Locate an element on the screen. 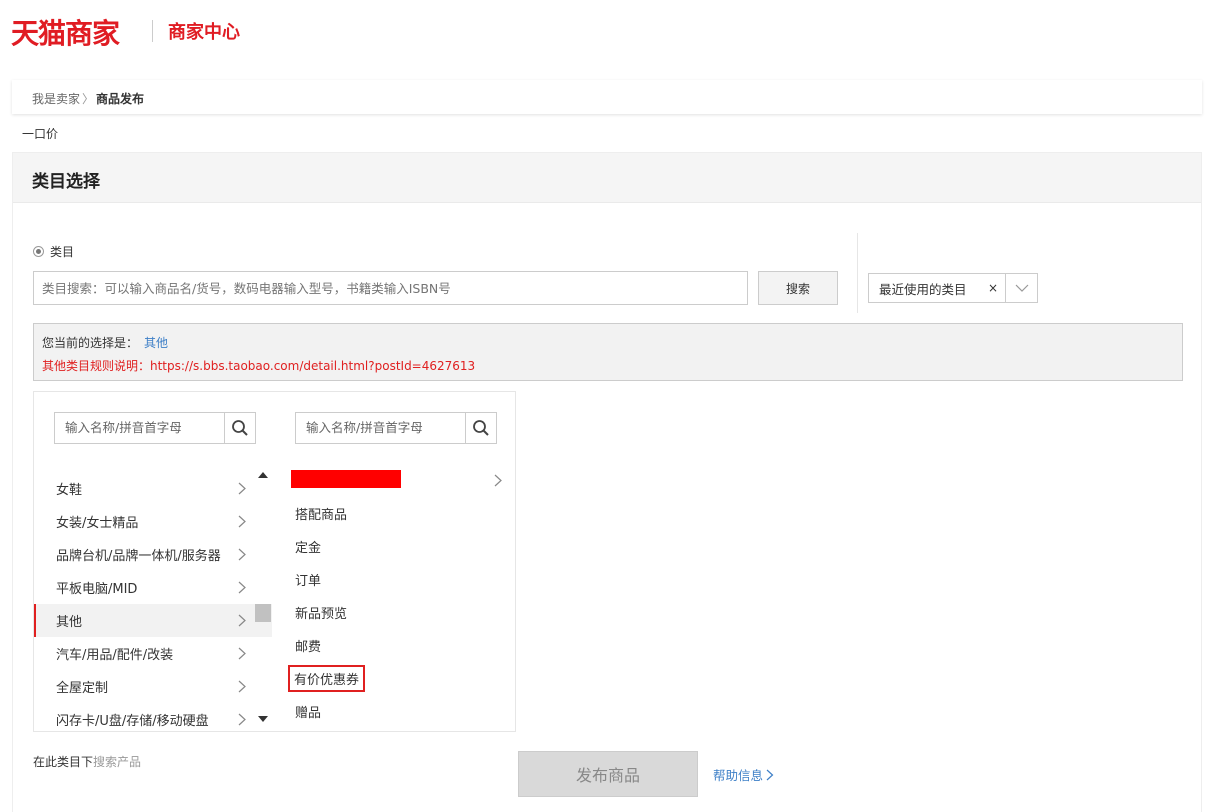 The width and height of the screenshot is (1214, 812). level2-search-input is located at coordinates (380, 428).